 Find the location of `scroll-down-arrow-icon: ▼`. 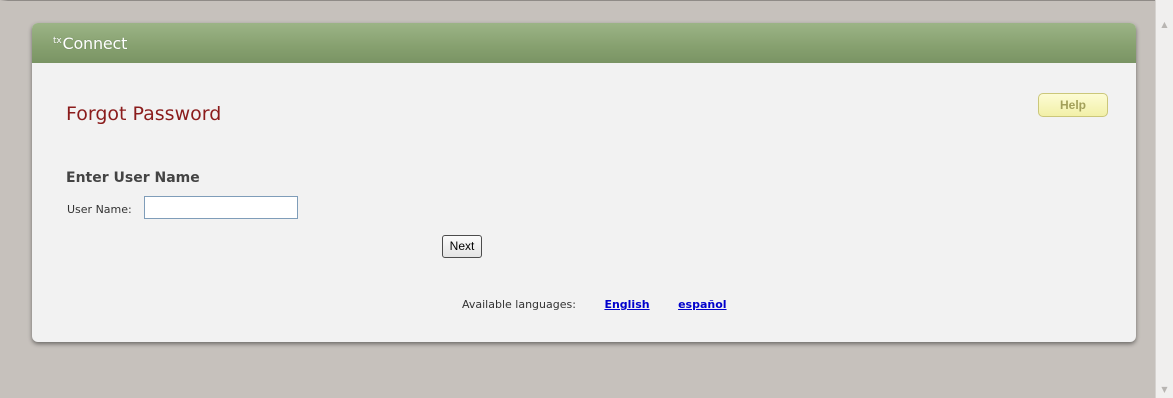

scroll-down-arrow-icon: ▼ is located at coordinates (1164, 389).